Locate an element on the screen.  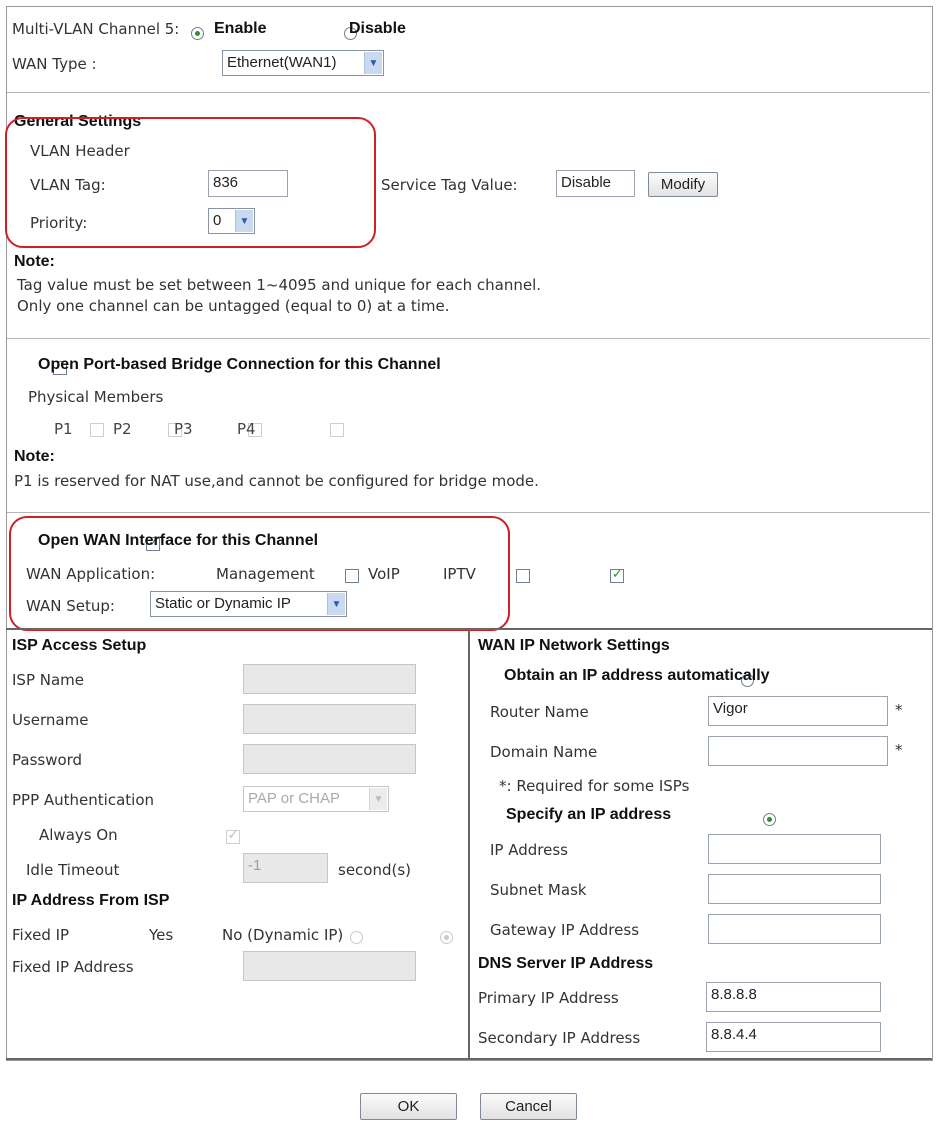
port-label-p1: P1 is located at coordinates (63, 429).